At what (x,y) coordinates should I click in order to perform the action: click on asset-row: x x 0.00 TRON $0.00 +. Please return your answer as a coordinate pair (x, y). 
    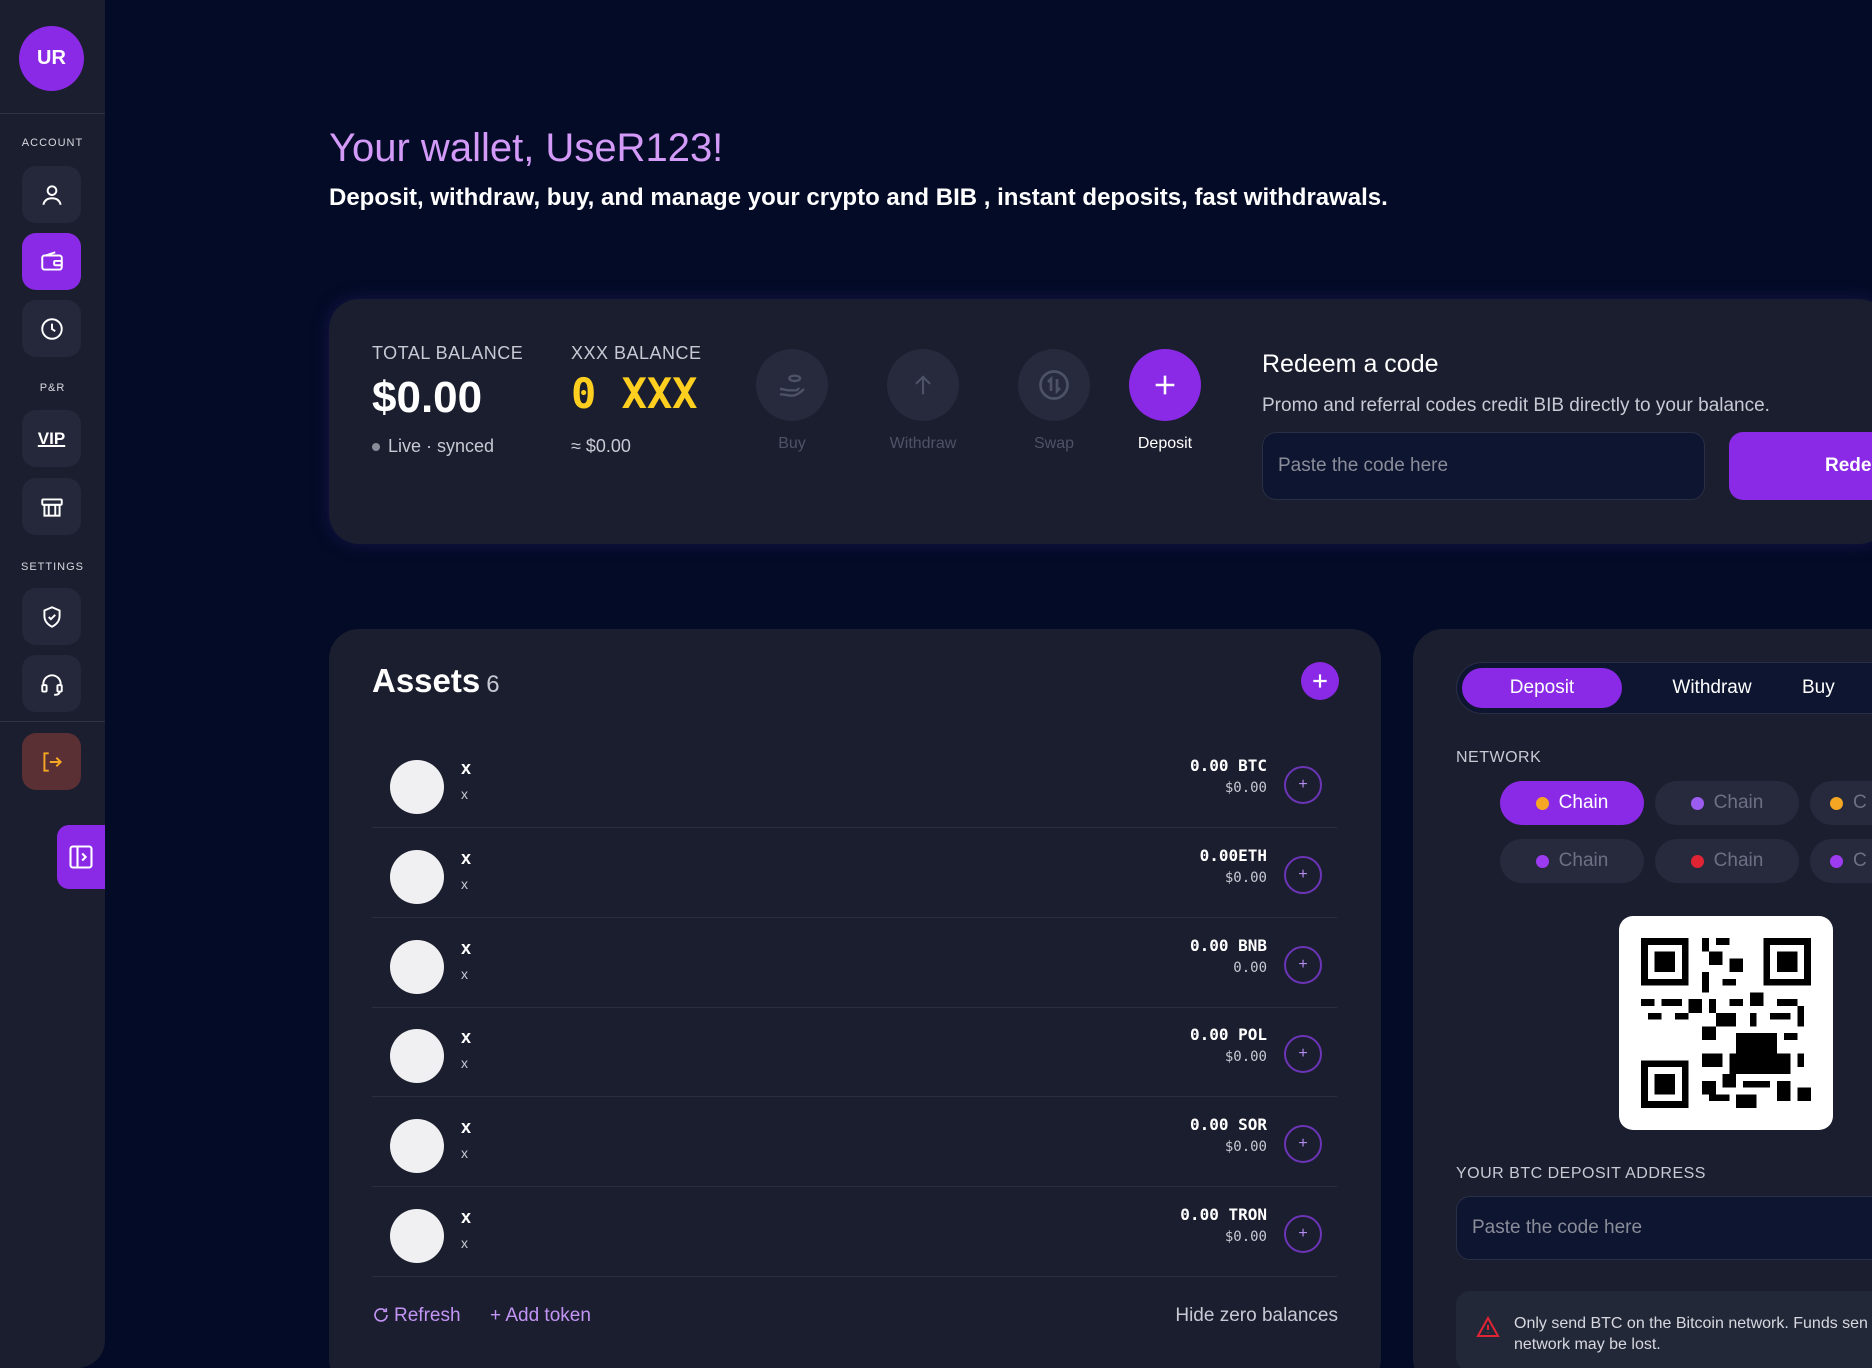
    Looking at the image, I should click on (854, 1232).